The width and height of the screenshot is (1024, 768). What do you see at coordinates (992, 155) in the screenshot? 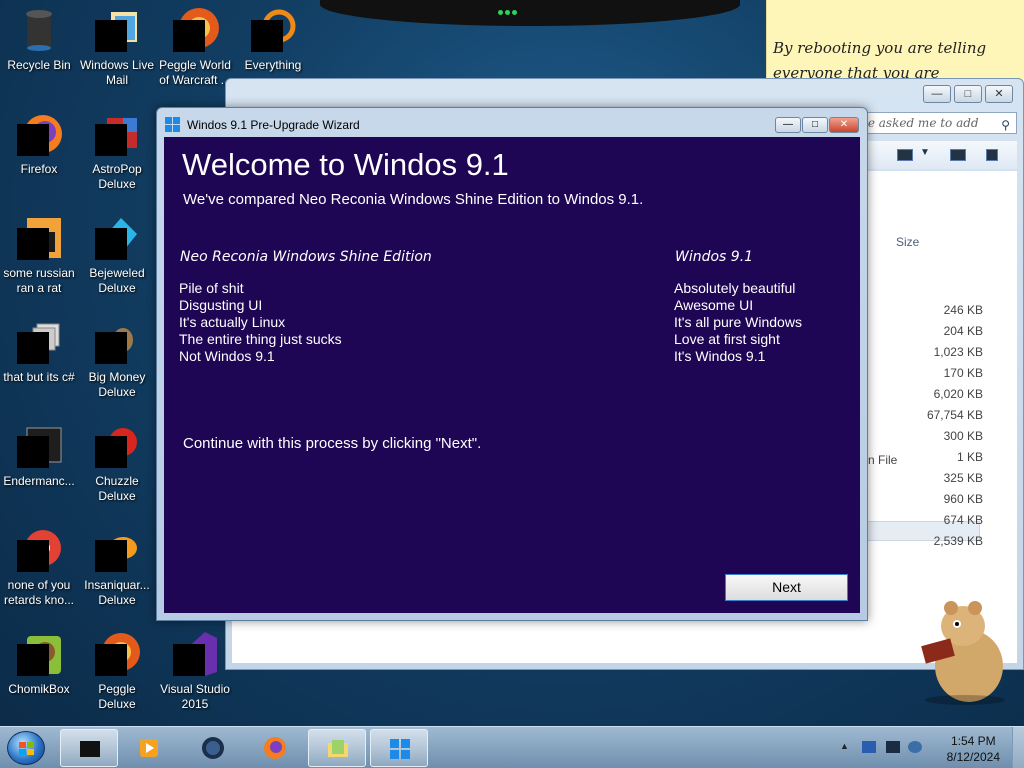
I see `help-icon` at bounding box center [992, 155].